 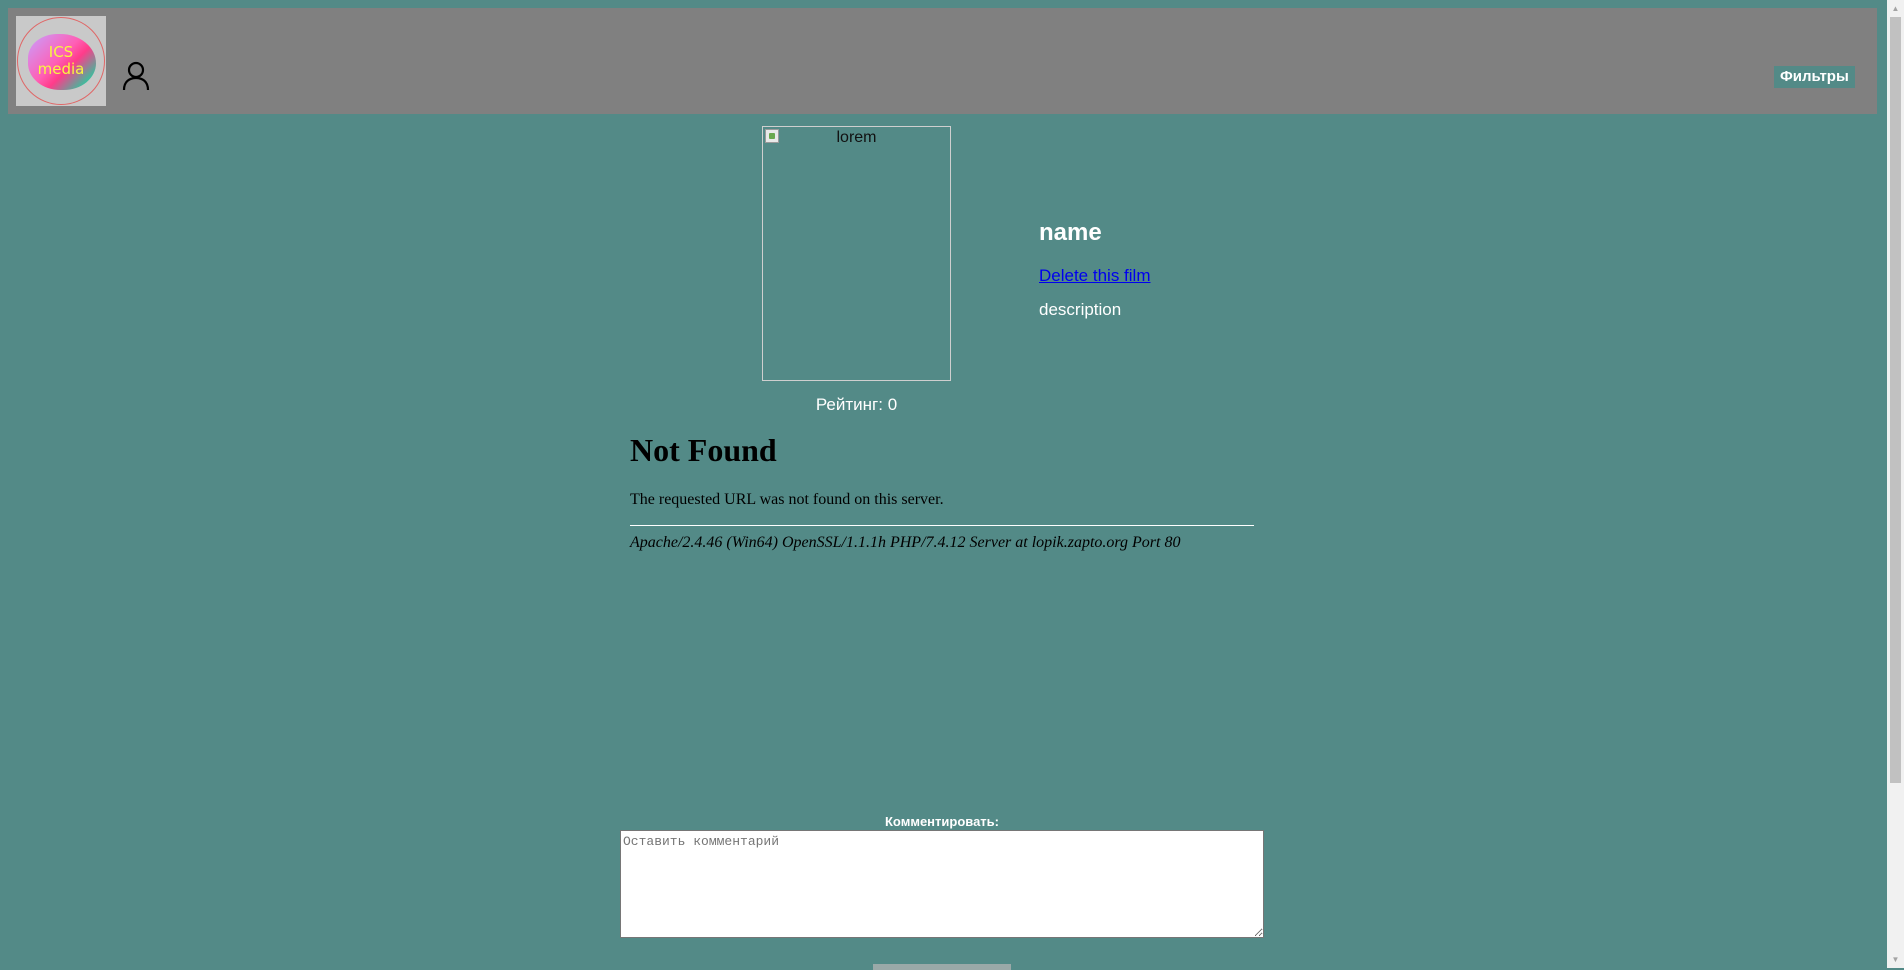 What do you see at coordinates (856, 404) in the screenshot?
I see `film-rating: Рейтинг: 0` at bounding box center [856, 404].